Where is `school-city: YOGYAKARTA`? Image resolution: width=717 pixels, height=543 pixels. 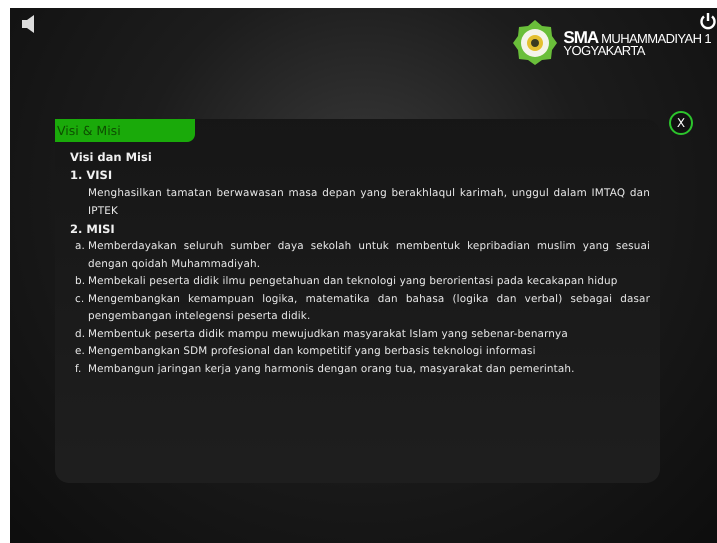 school-city: YOGYAKARTA is located at coordinates (604, 50).